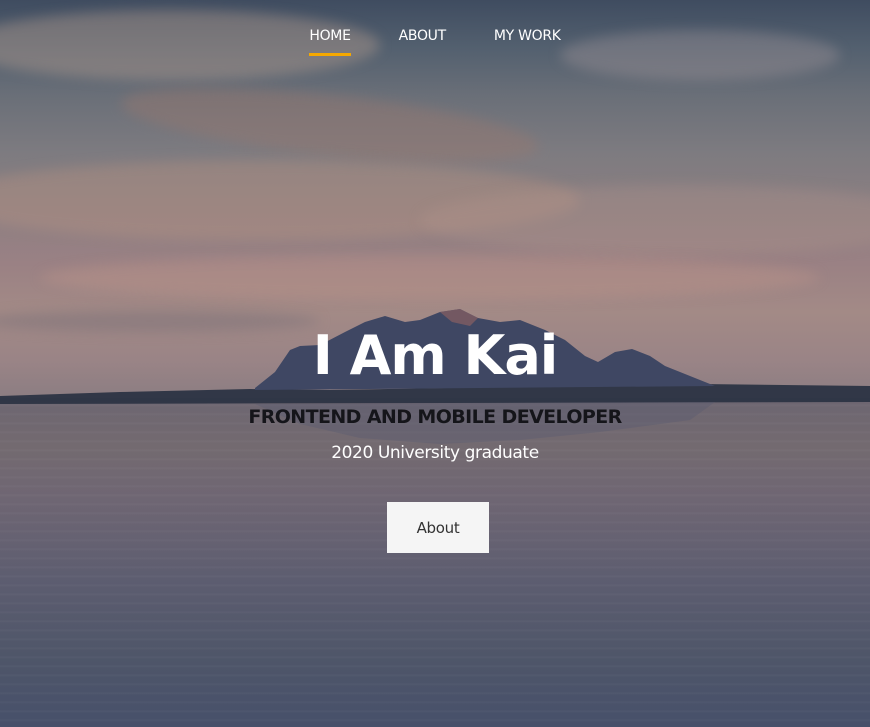 Image resolution: width=870 pixels, height=727 pixels. I want to click on hero-subtitle: FRONTEND AND MOBILE DEVELOPER, so click(435, 417).